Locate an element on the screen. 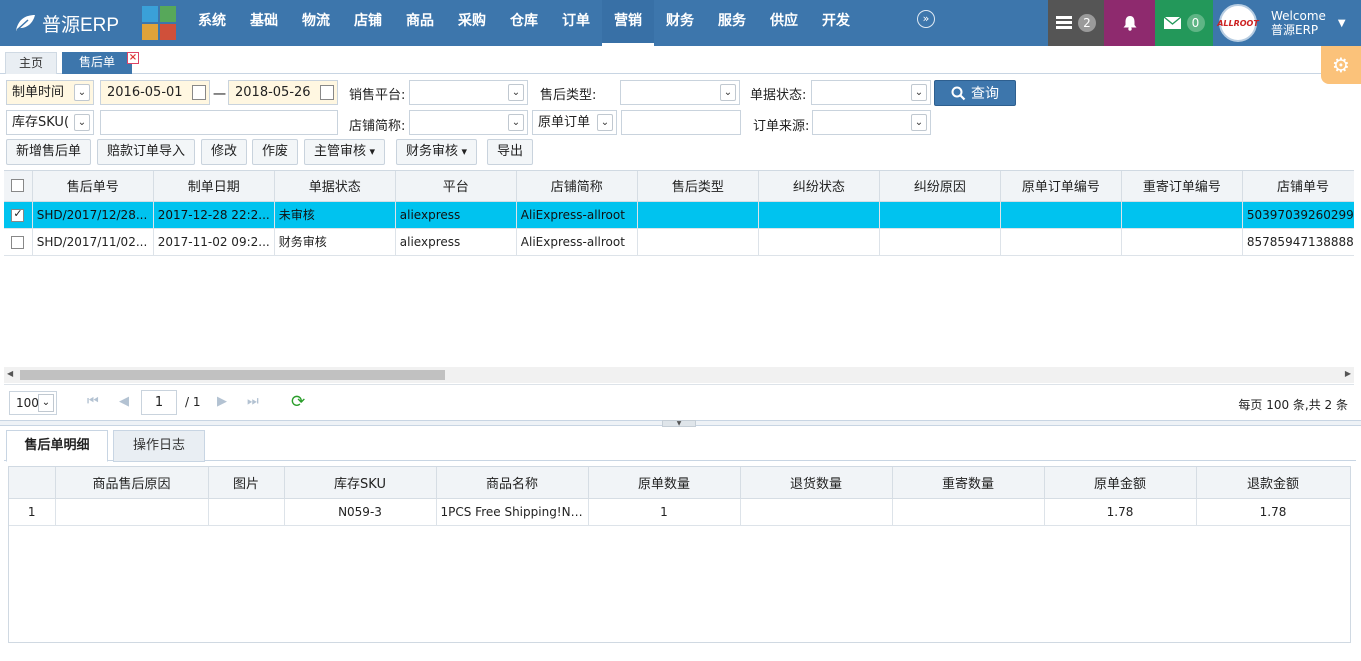  tile is located at coordinates (168, 32).